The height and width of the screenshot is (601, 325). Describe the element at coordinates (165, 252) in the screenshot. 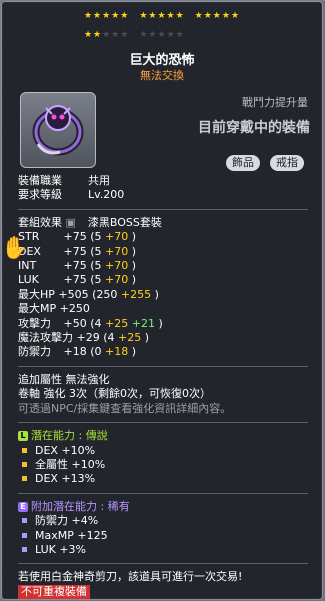

I see `stat-row: DEX +75 (5 +70 )` at that location.